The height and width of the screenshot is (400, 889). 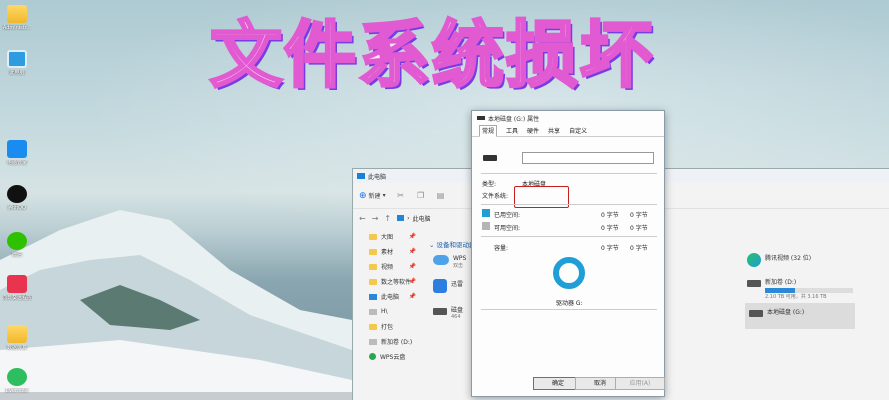 What do you see at coordinates (384, 311) in the screenshot?
I see `nav-item-label: H\` at bounding box center [384, 311].